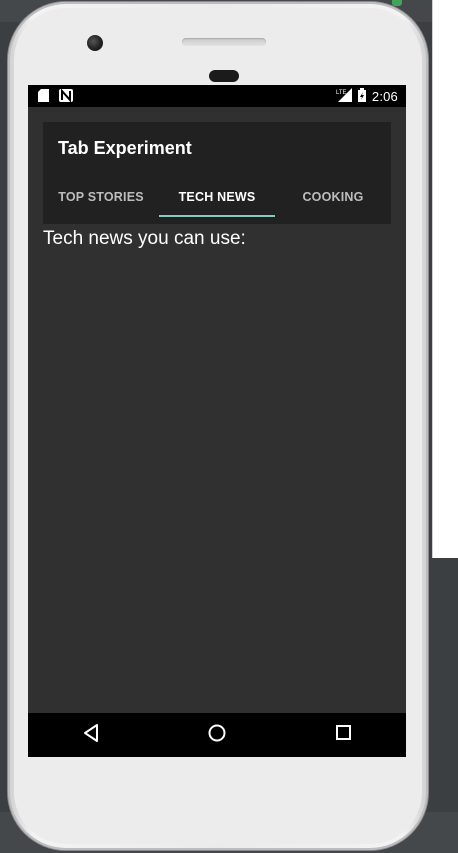  What do you see at coordinates (445, 279) in the screenshot?
I see `ide-side-panel` at bounding box center [445, 279].